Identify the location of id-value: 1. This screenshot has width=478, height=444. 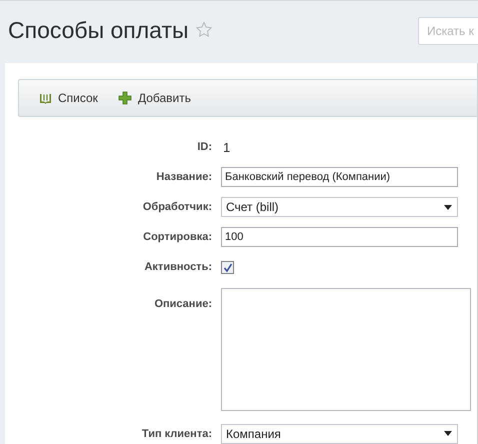
(226, 147).